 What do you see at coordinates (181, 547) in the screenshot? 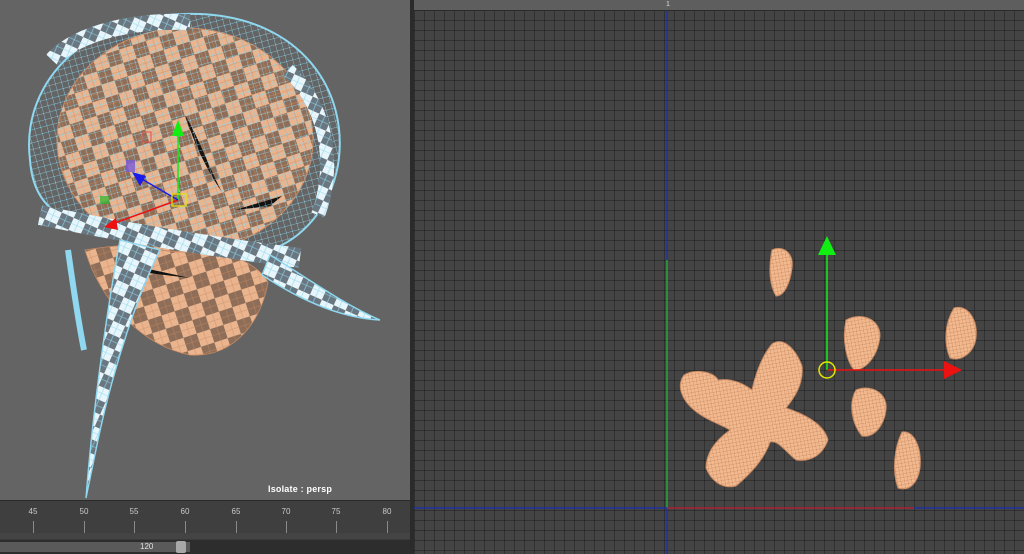
I see `range-handle` at bounding box center [181, 547].